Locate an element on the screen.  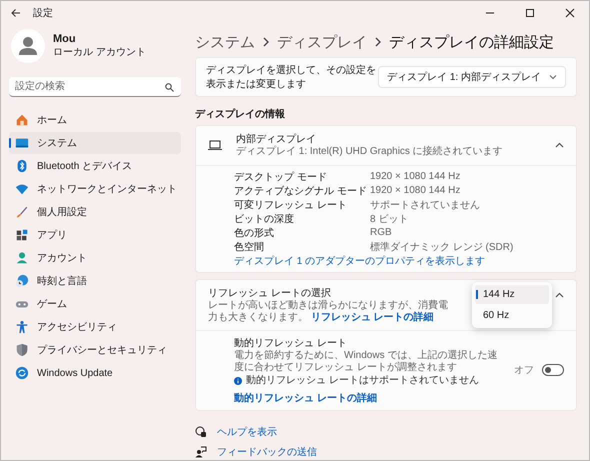
dynamic-refresh-link: 動的リフレッシュ レートの詳細 is located at coordinates (305, 398).